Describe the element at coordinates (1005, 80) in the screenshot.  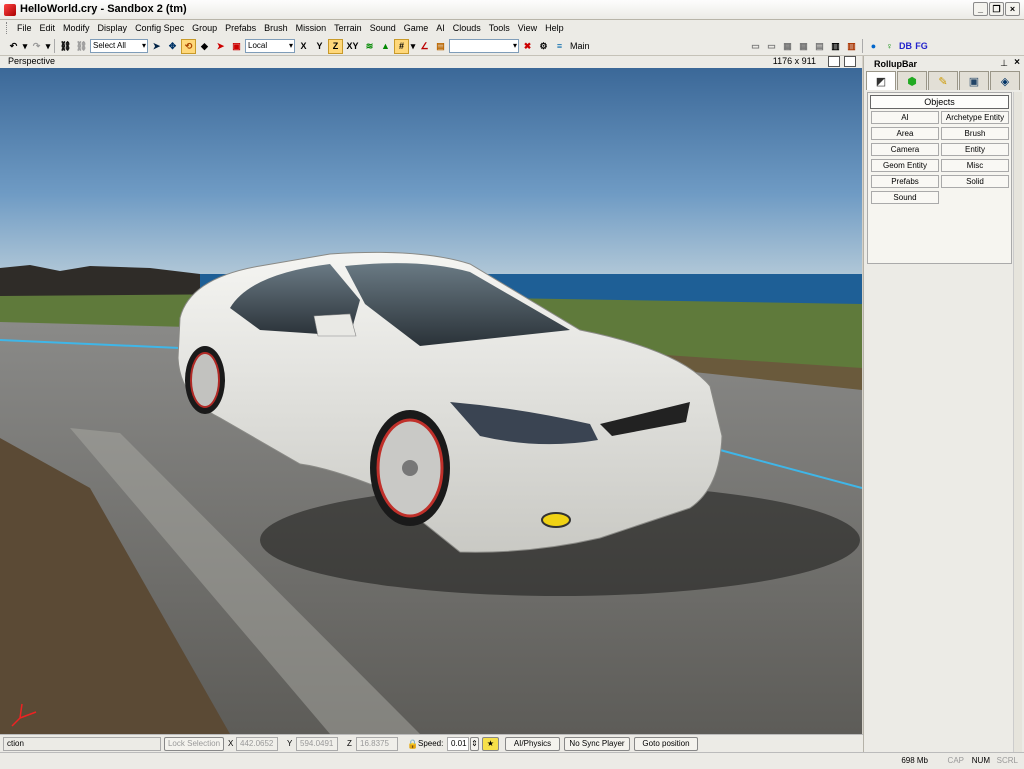
I see `tab-layers: ◈` at that location.